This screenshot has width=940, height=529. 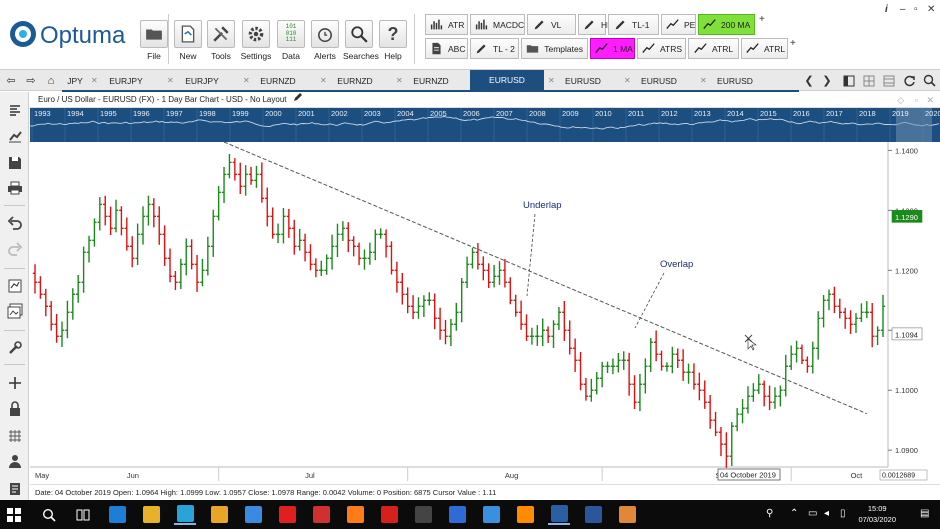 I want to click on scroll-tabs-right-icon: ❯, so click(x=827, y=80).